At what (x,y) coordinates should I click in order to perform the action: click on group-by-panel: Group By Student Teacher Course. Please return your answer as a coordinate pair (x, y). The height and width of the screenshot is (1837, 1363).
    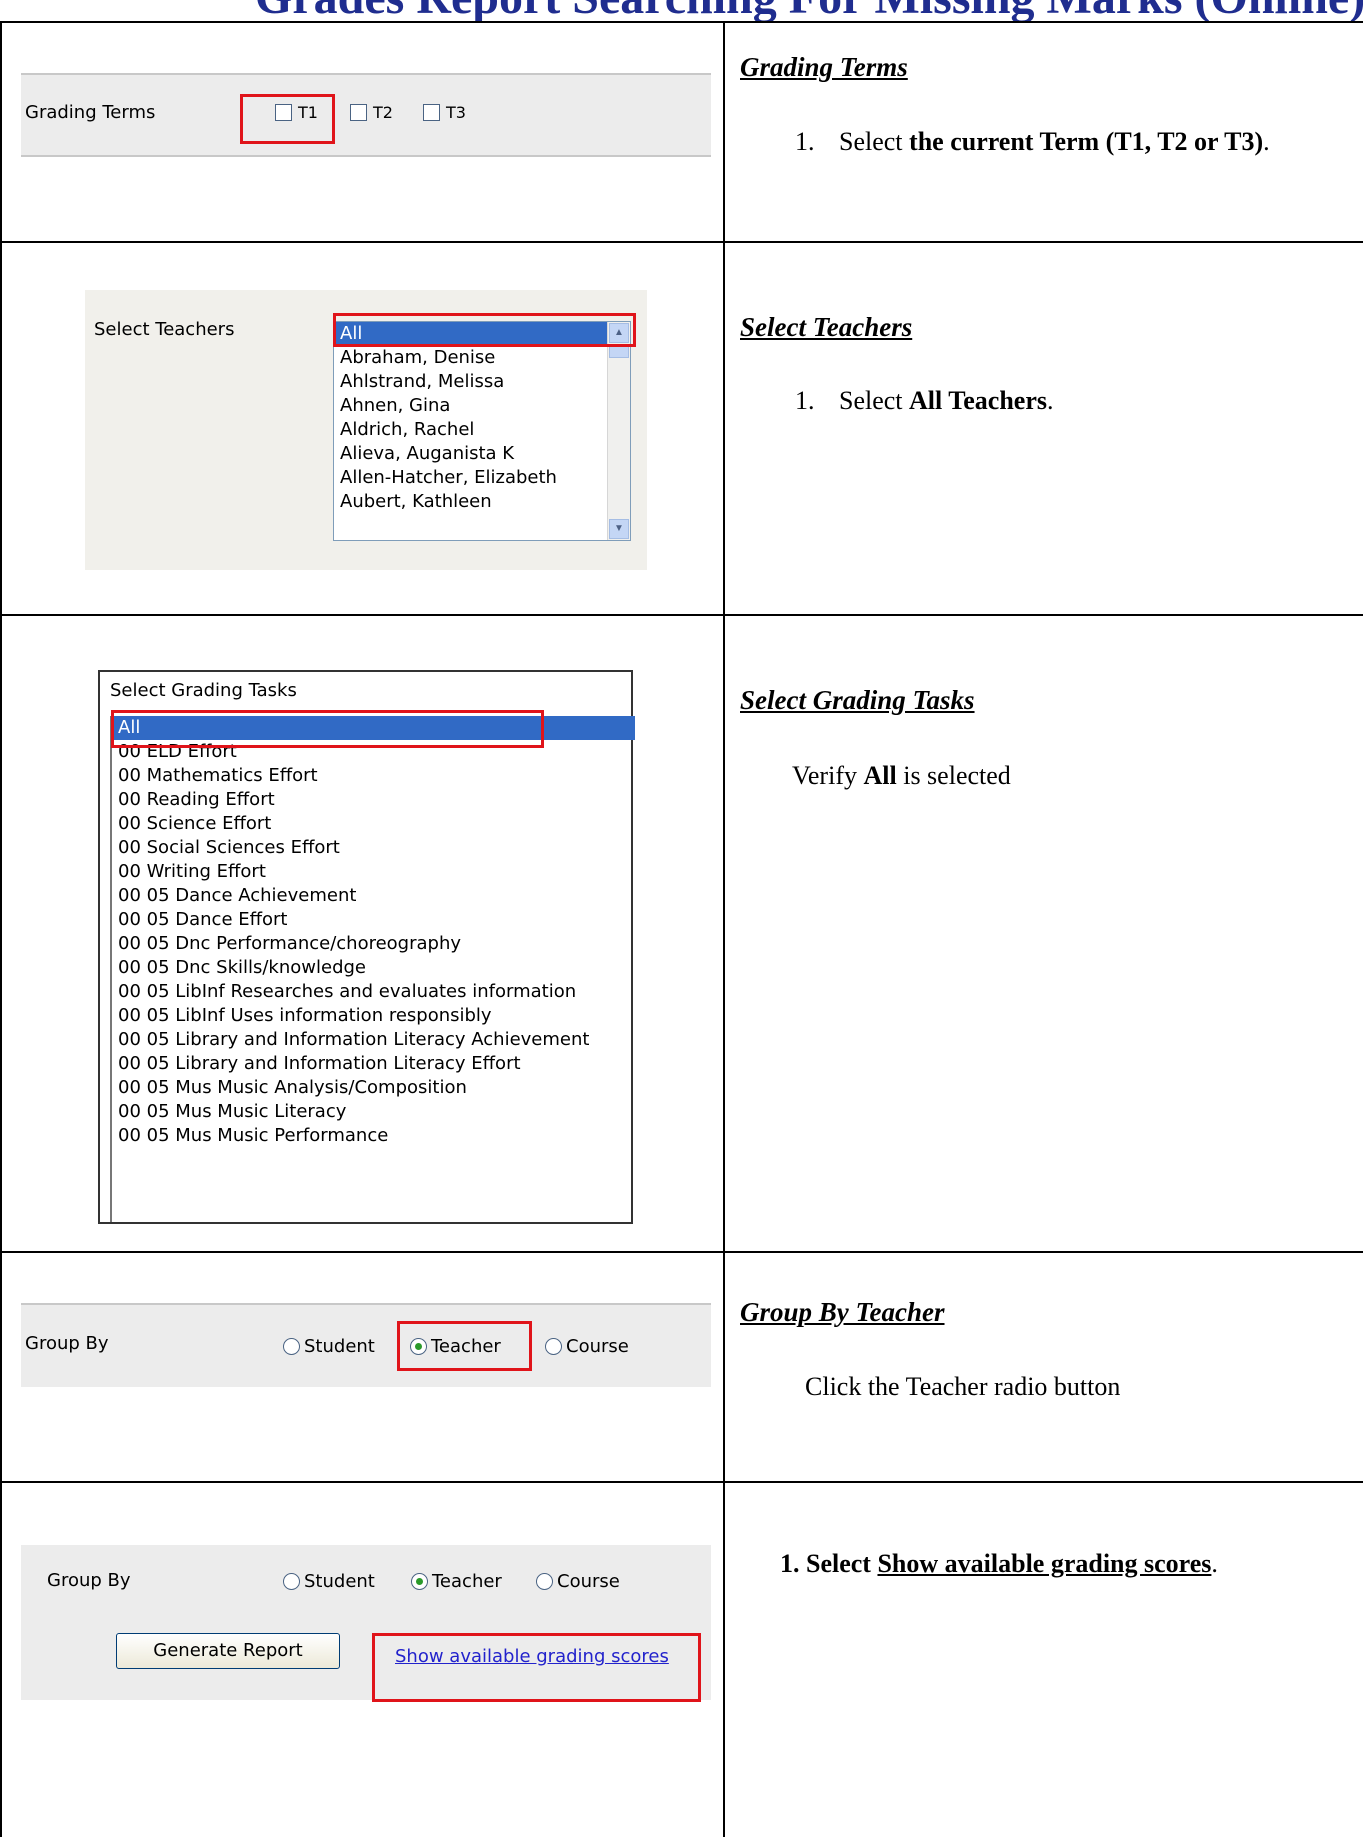
    Looking at the image, I should click on (366, 1345).